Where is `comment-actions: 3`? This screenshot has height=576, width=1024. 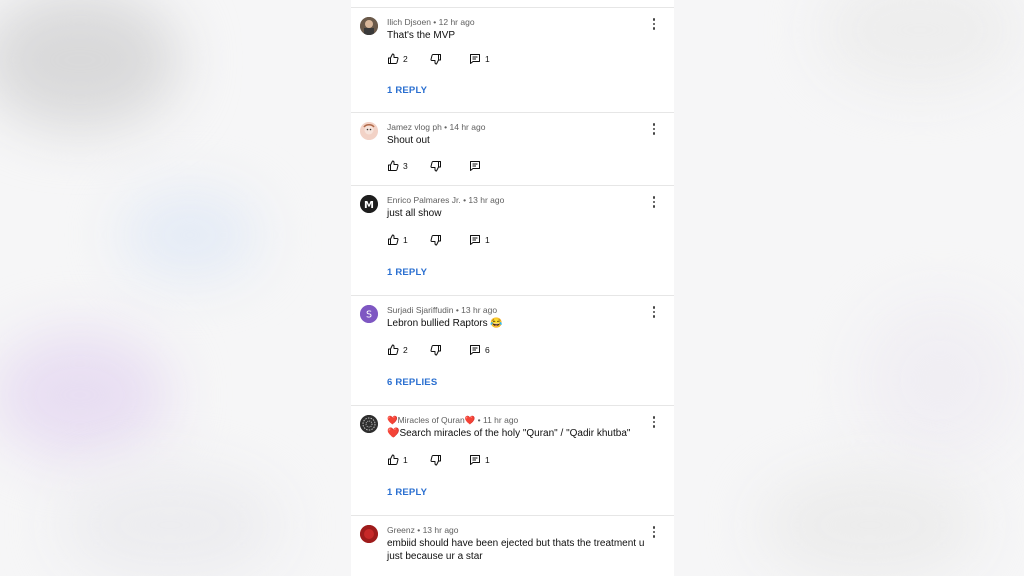
comment-actions: 3 is located at coordinates (434, 166).